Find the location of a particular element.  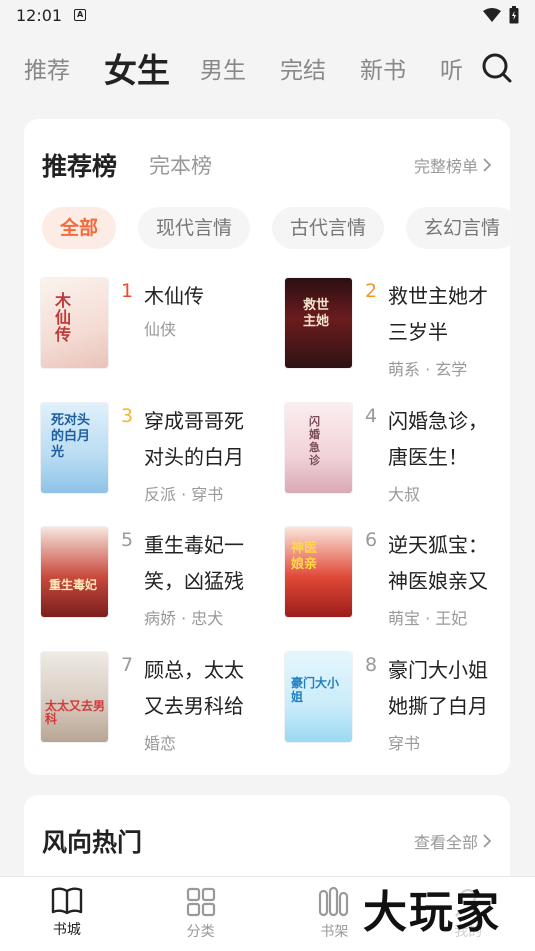

chip-all: 全部 is located at coordinates (79, 228).